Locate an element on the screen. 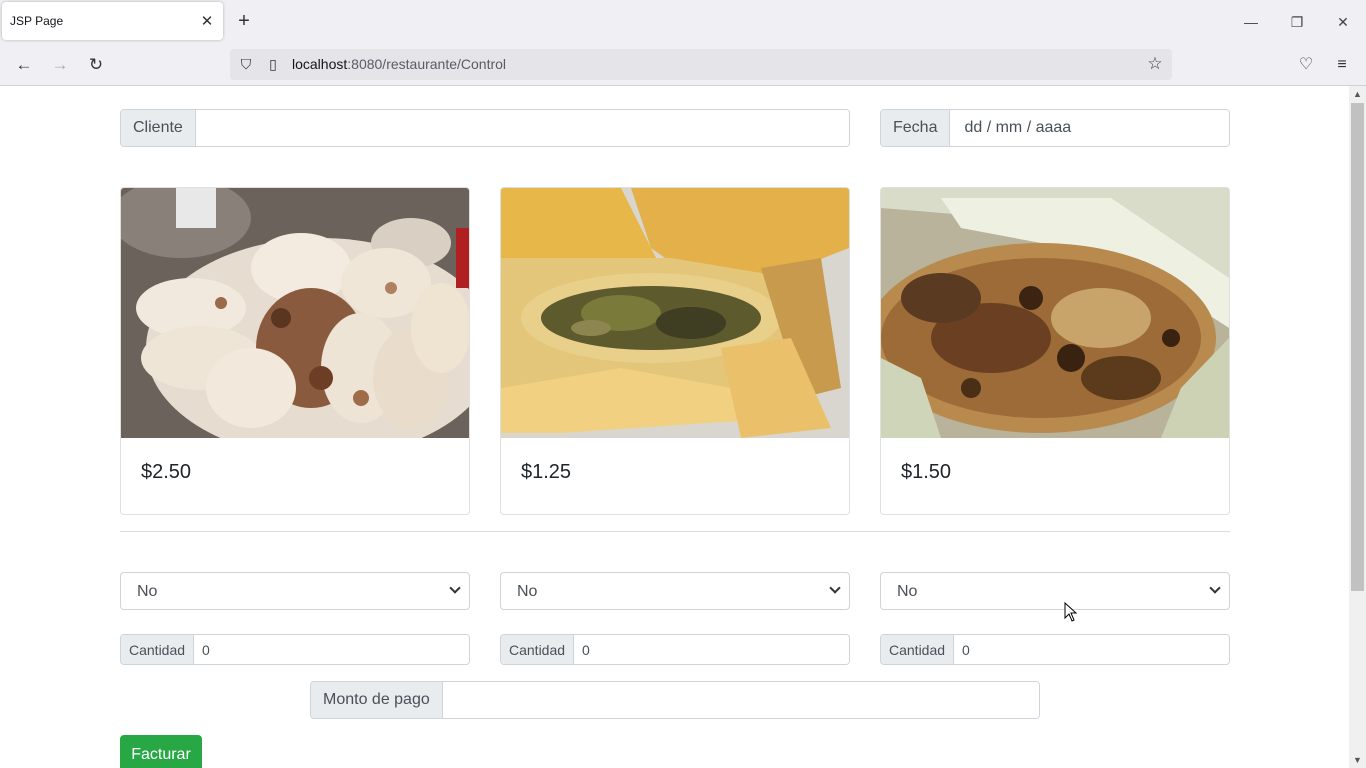 This screenshot has width=1366, height=768. product-price-3: $1.50 is located at coordinates (926, 472).